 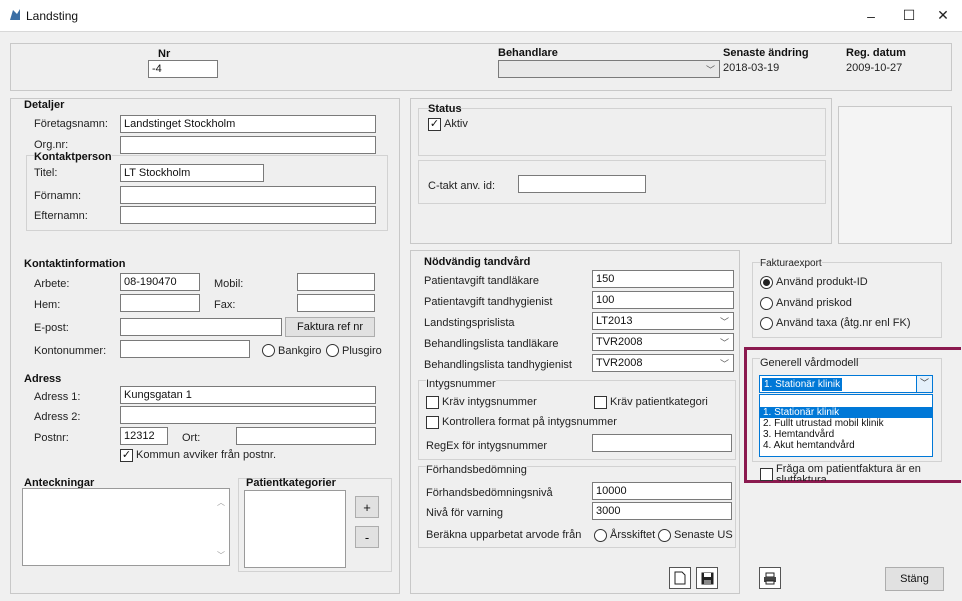 What do you see at coordinates (600, 402) in the screenshot?
I see `krav-patkat-checkbox` at bounding box center [600, 402].